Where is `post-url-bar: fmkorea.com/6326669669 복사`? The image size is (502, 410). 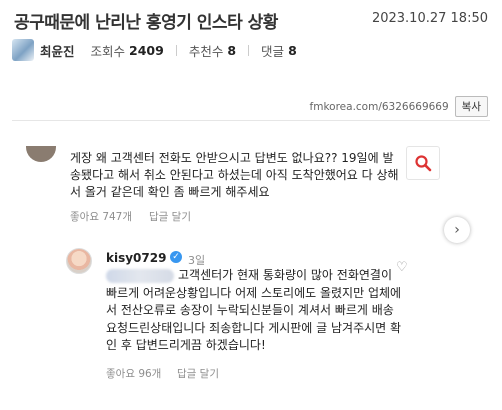
post-url-bar: fmkorea.com/6326669669 복사 is located at coordinates (399, 106).